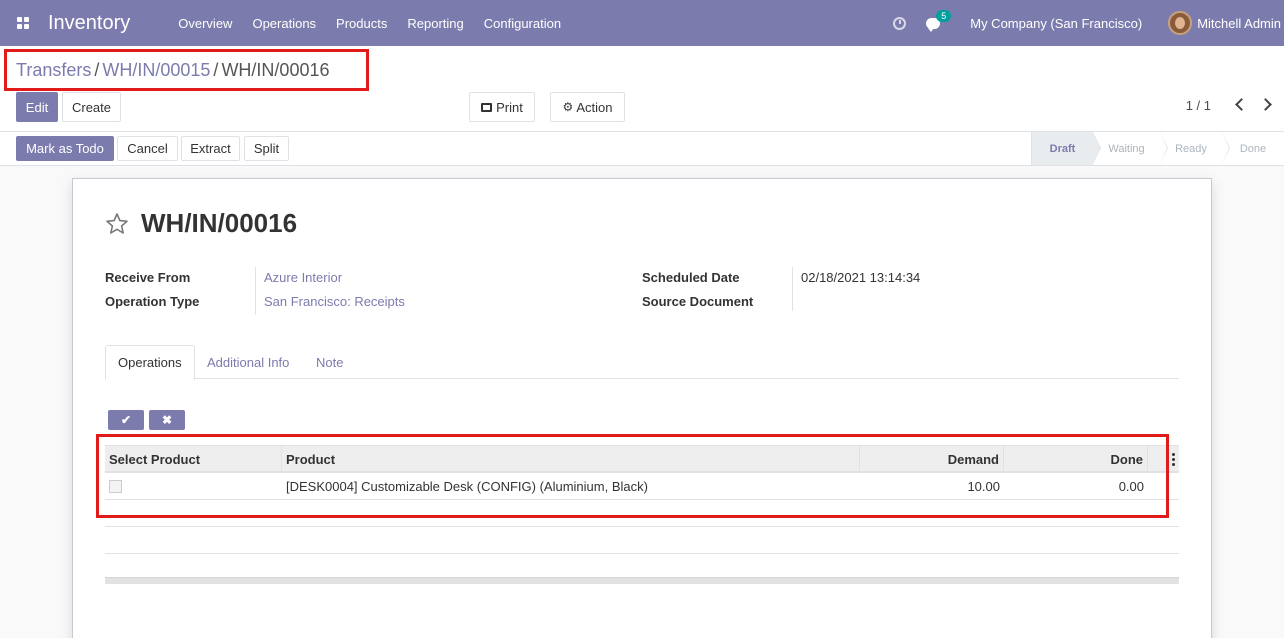 The image size is (1284, 638). Describe the element at coordinates (1056, 23) in the screenshot. I see `company-switcher: My Company (San Francisco)` at that location.